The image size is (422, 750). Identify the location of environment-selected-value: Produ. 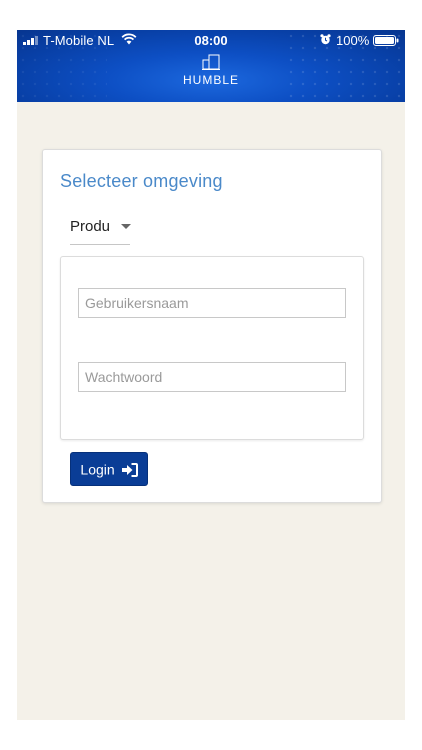
(90, 226).